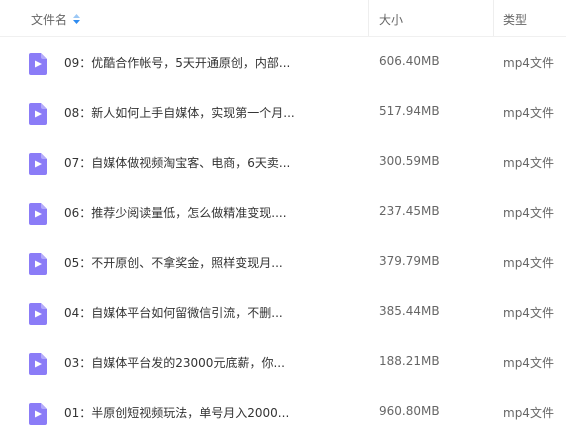 The width and height of the screenshot is (566, 437). I want to click on file-row: 06：推荐少阅读量低，怎么做精准变现.... 237.45MB mp4文件, so click(283, 212).